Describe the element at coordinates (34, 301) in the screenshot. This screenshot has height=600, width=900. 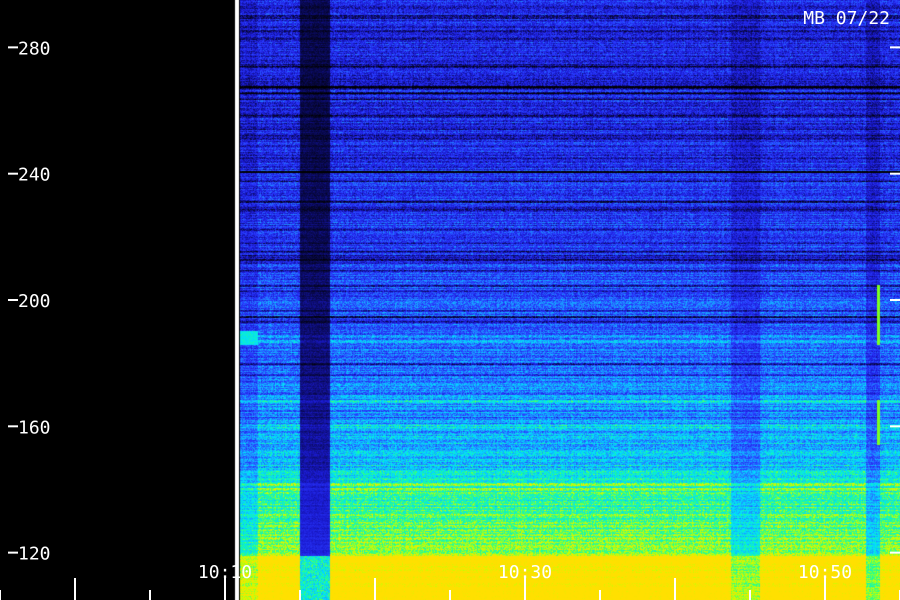
I see `y-tick-label: 200` at that location.